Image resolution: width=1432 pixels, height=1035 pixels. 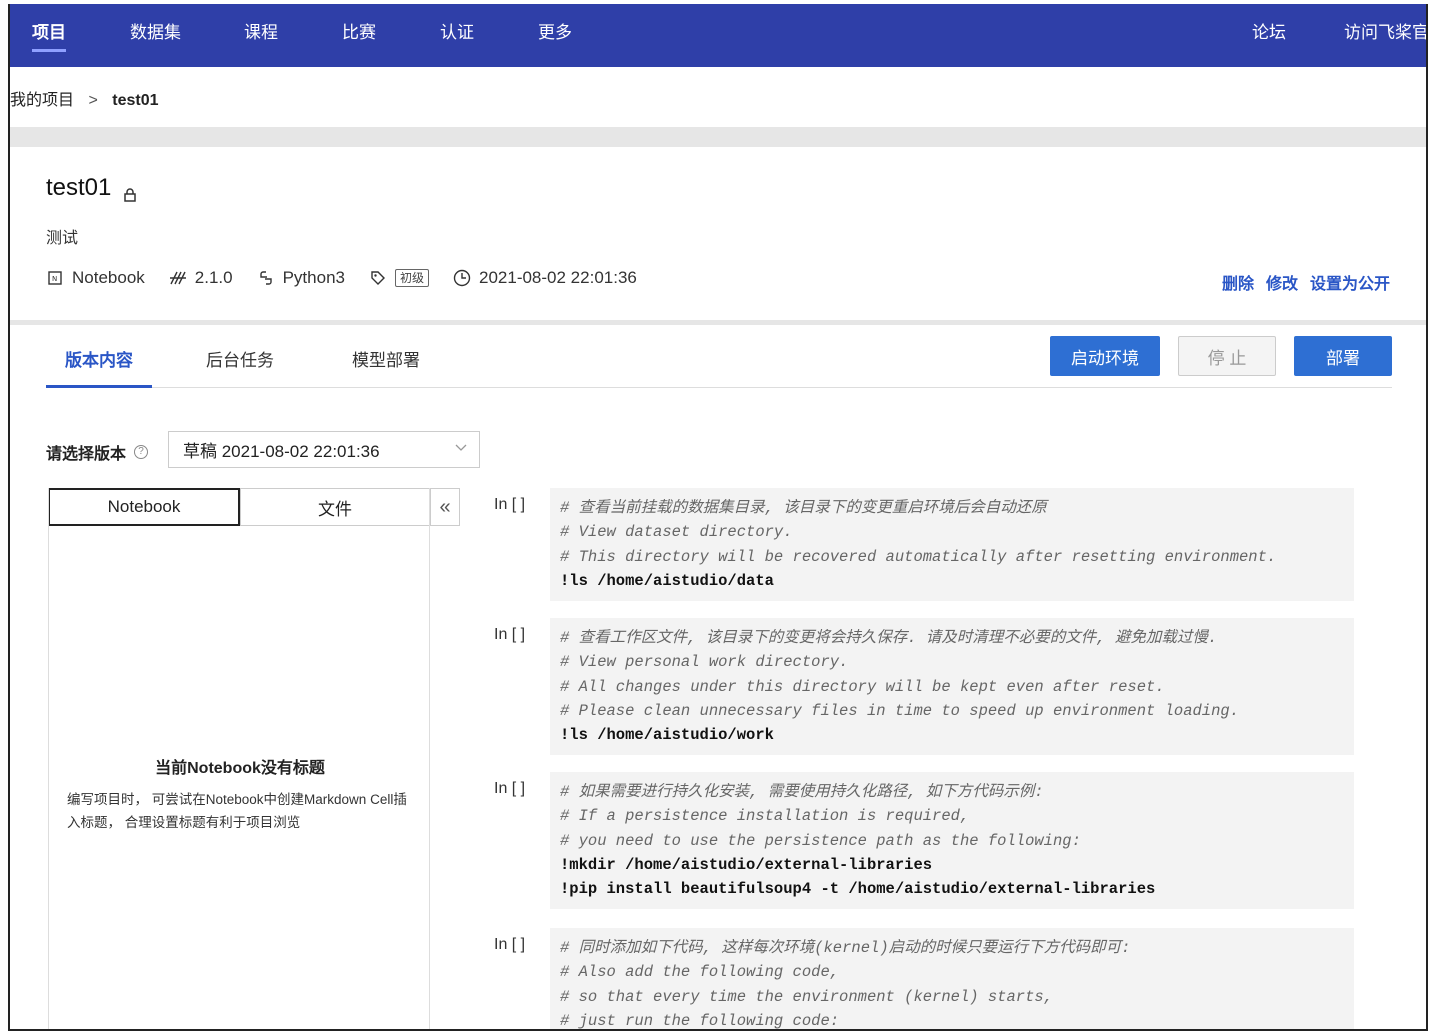 I want to click on version-select-value: 草稿 2021-08-02 22:01:36, so click(x=281, y=451).